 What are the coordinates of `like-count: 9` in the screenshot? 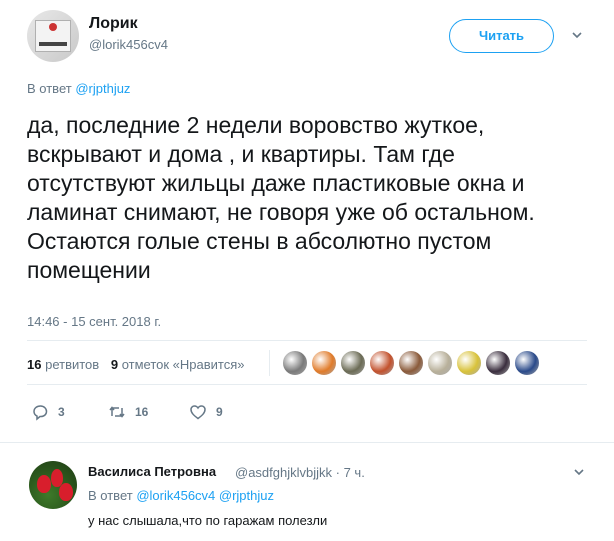 It's located at (219, 412).